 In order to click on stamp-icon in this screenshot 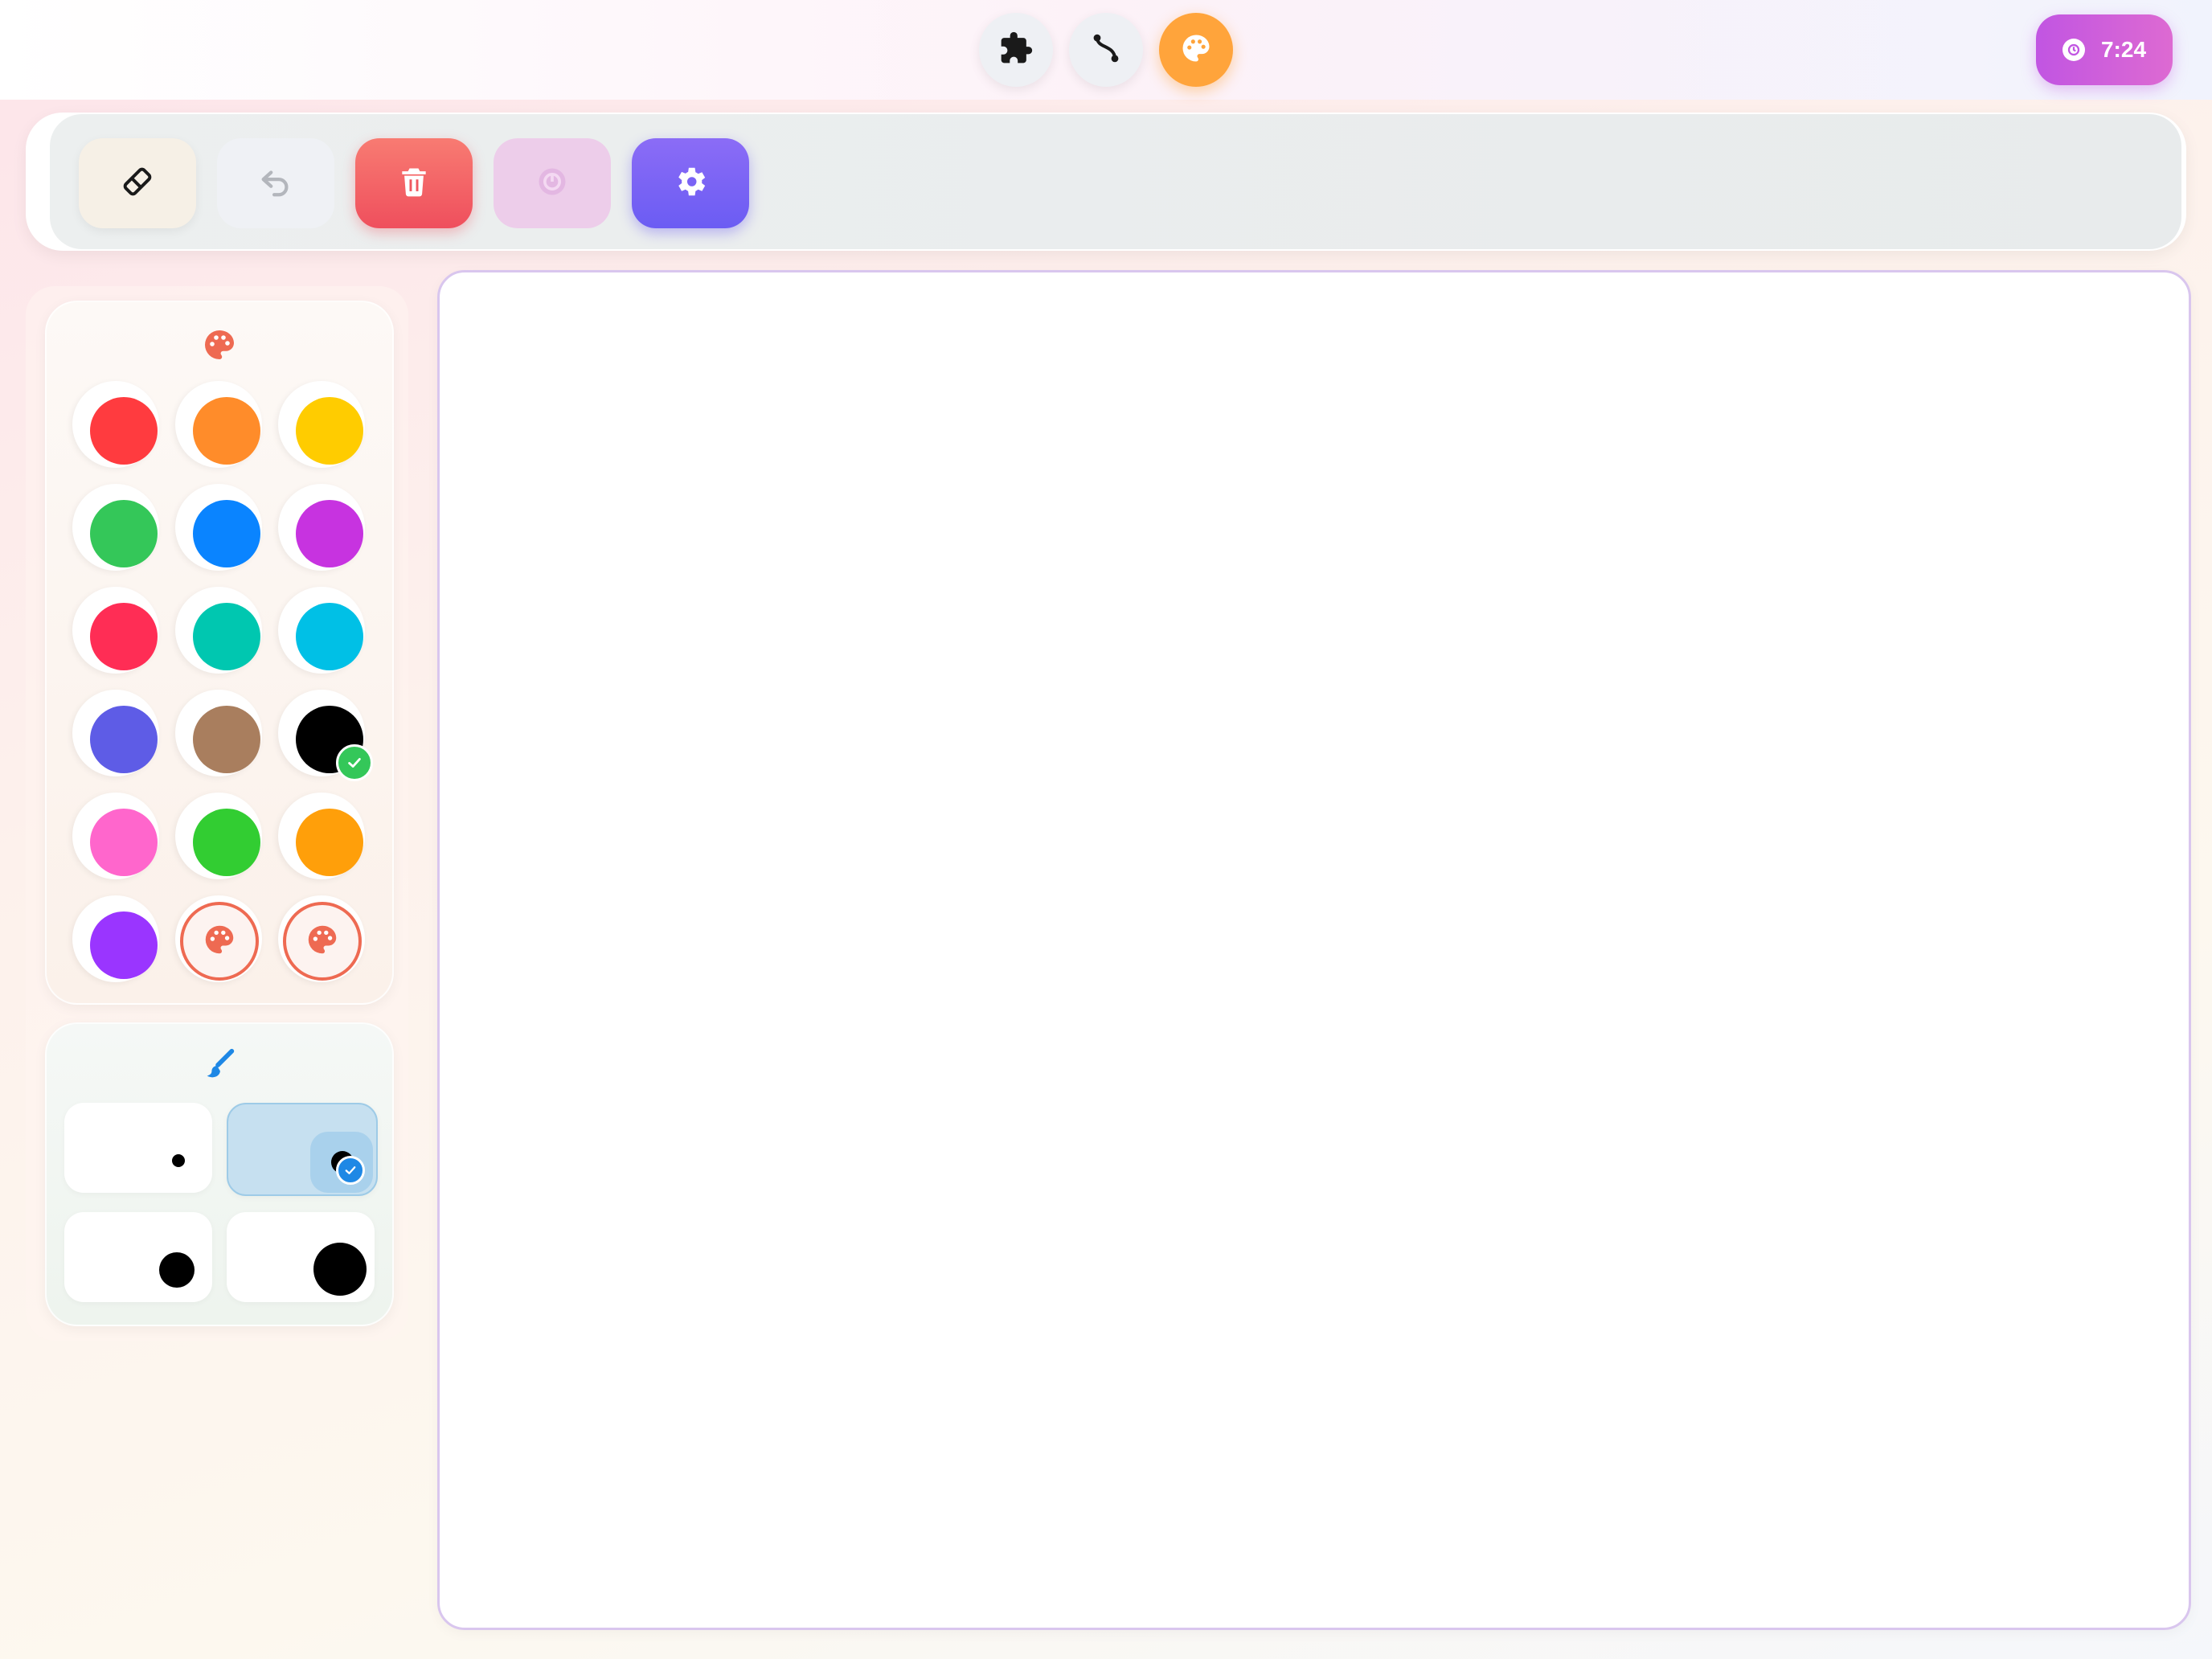, I will do `click(552, 183)`.